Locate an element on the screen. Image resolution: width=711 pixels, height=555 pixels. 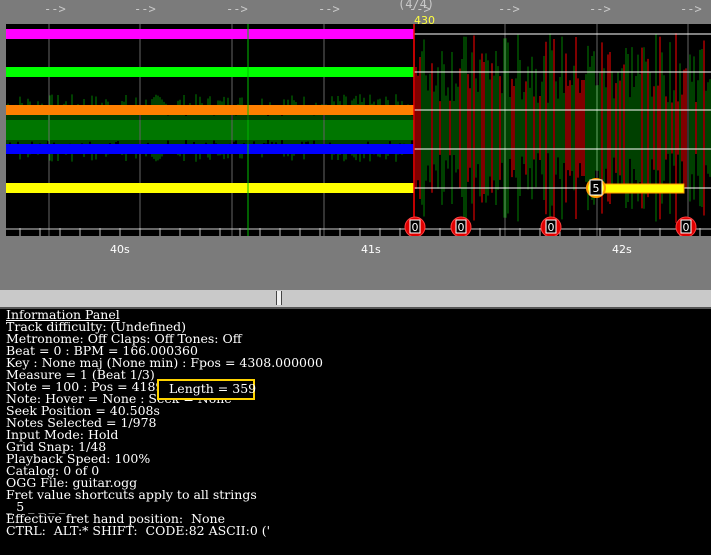
length-highlight-box: Length = 359 is located at coordinates (207, 389).